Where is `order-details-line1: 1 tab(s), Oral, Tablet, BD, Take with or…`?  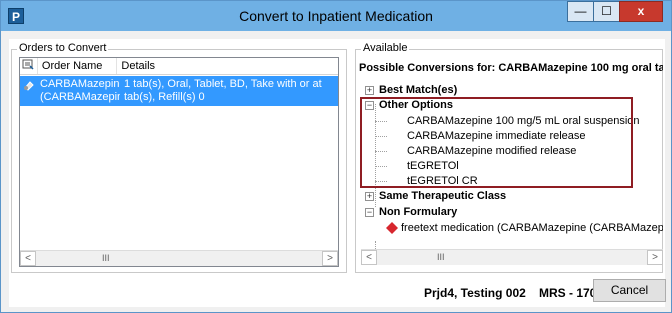
order-details-line1: 1 tab(s), Oral, Tablet, BD, Take with or… is located at coordinates (223, 84).